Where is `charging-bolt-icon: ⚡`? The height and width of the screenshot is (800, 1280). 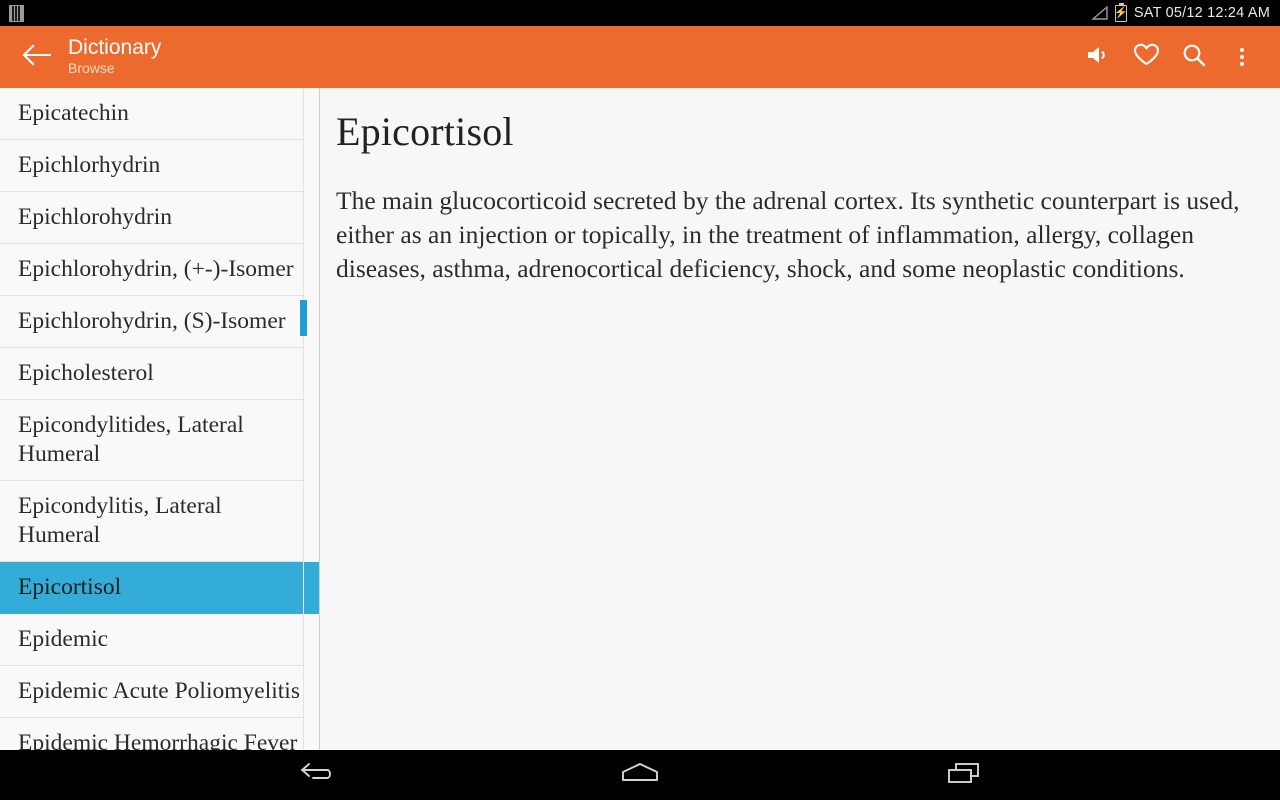 charging-bolt-icon: ⚡ is located at coordinates (1121, 12).